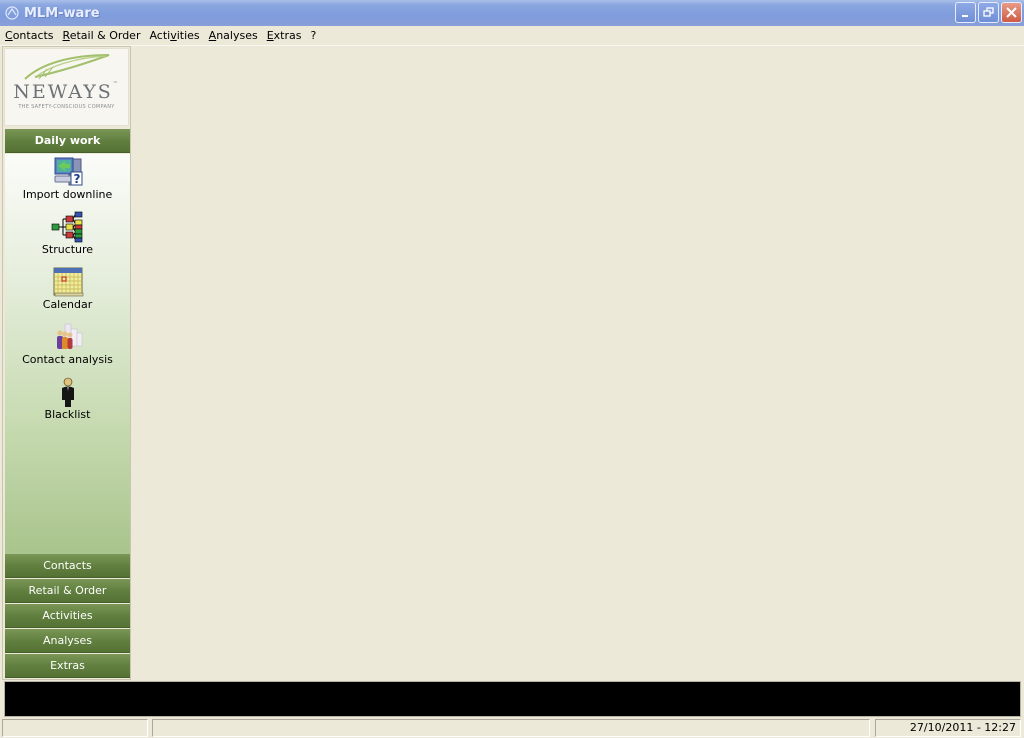  Describe the element at coordinates (68, 227) in the screenshot. I see `tree-structure-icon` at that location.